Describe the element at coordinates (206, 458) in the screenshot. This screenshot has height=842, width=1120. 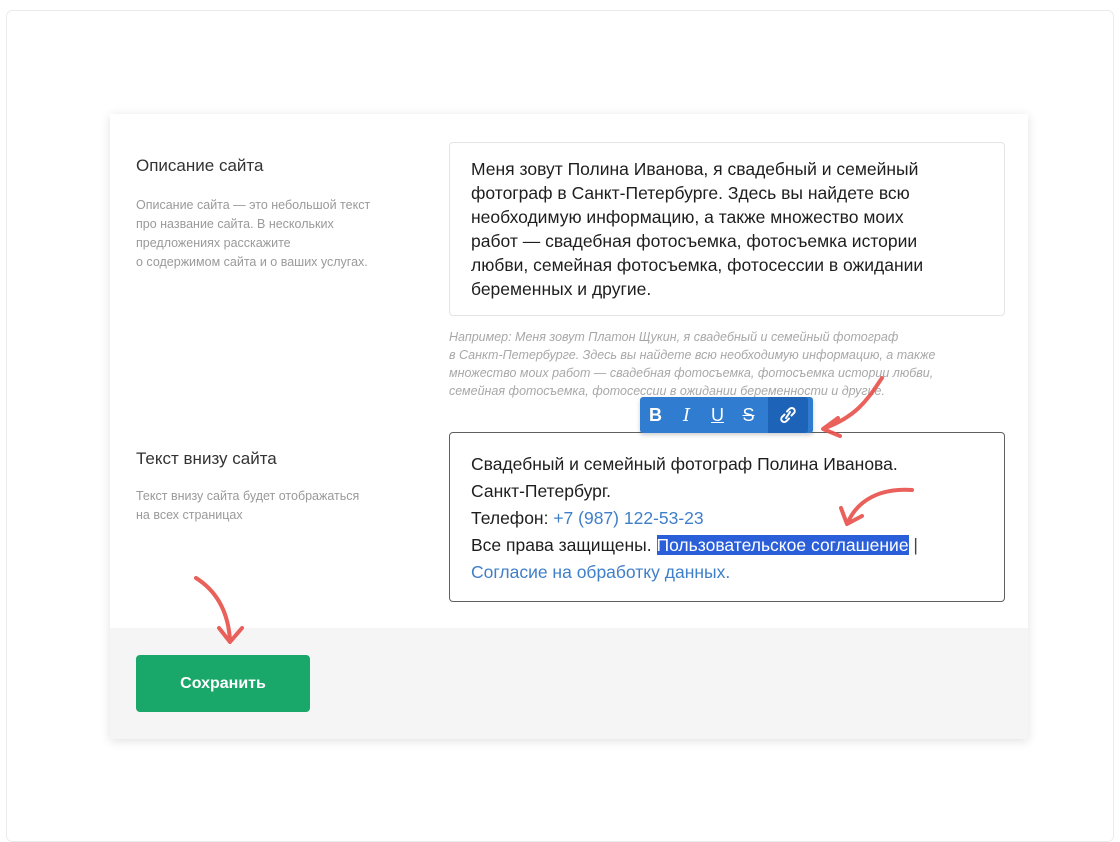
I see `footer-text-title: Текст внизу сайта` at that location.